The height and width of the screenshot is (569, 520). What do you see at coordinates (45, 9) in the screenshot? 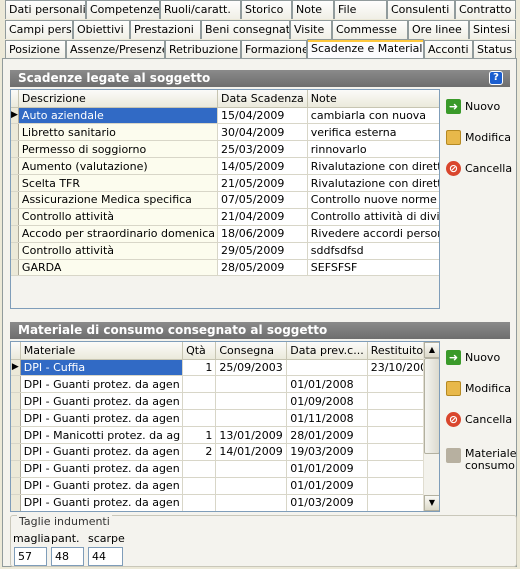
I see `tab-dati-personali: Dati personali` at bounding box center [45, 9].